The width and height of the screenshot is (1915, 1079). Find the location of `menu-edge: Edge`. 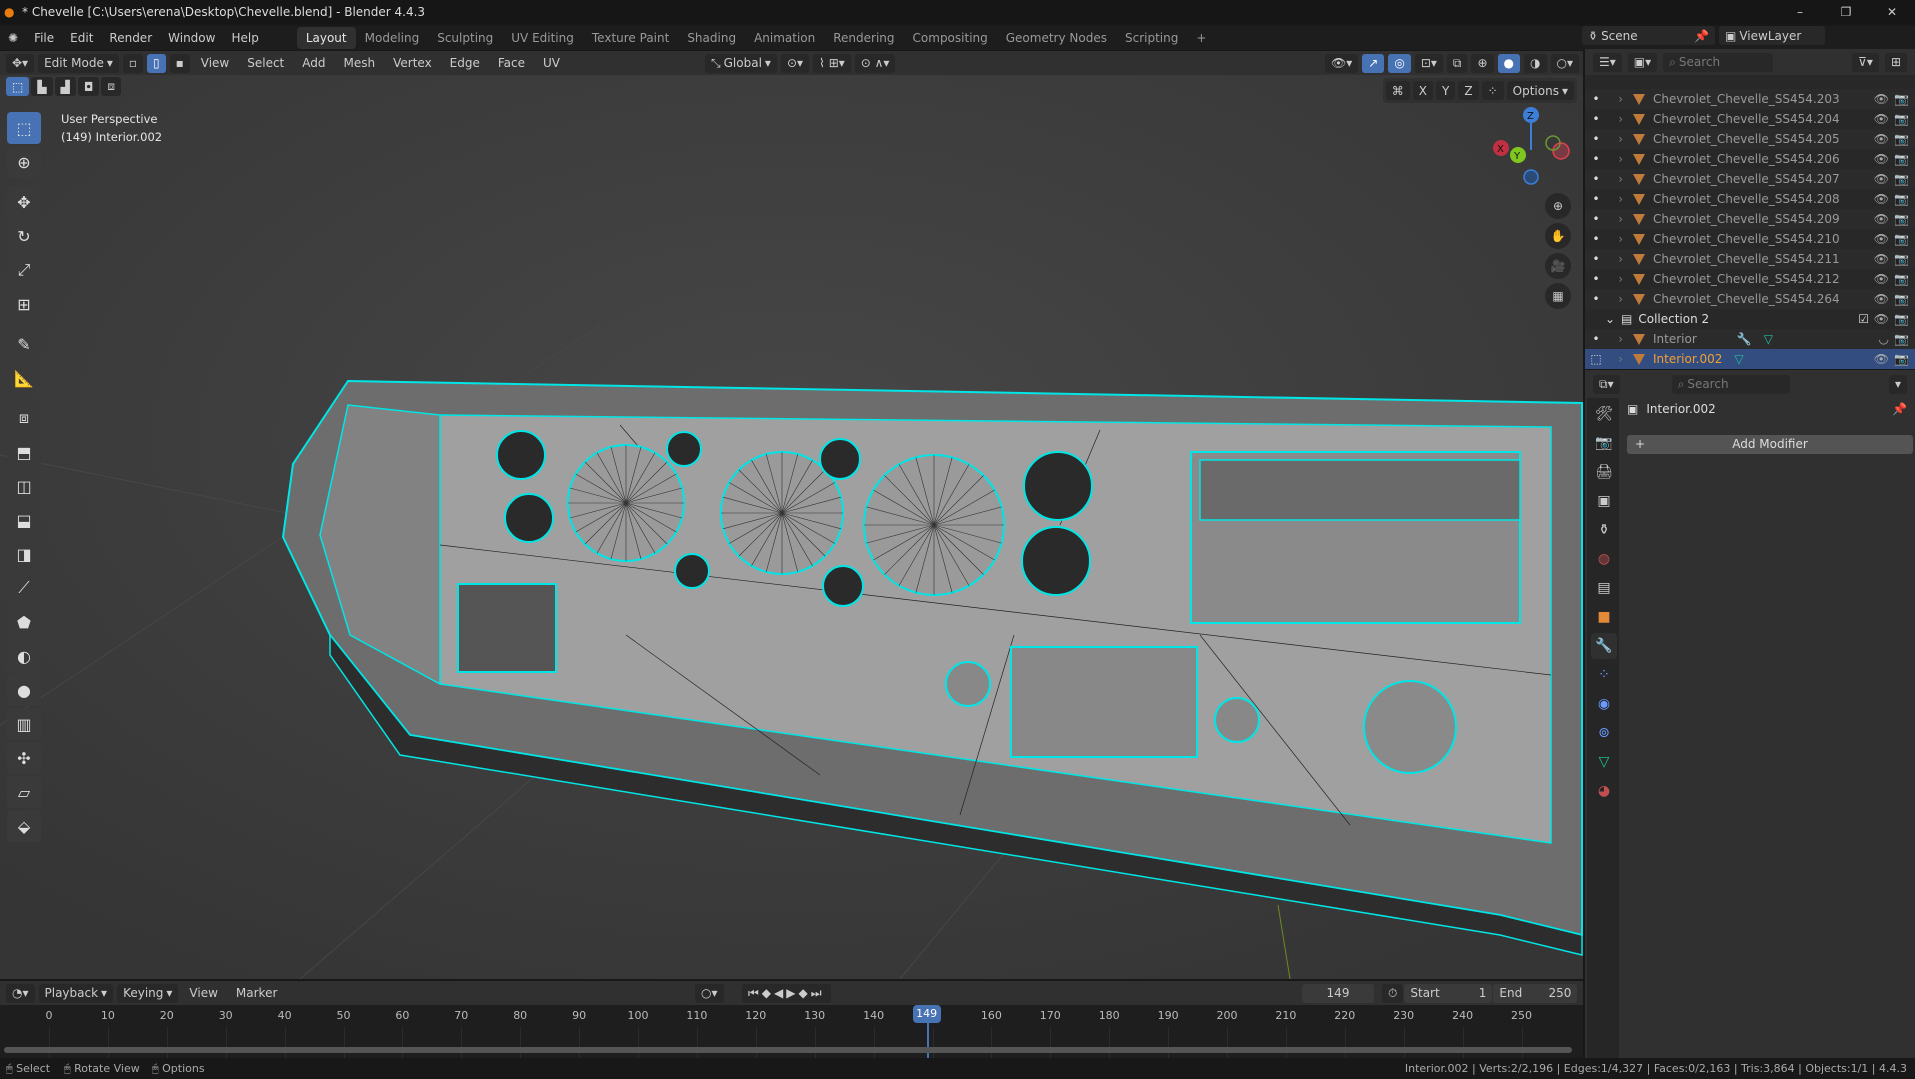

menu-edge: Edge is located at coordinates (465, 63).